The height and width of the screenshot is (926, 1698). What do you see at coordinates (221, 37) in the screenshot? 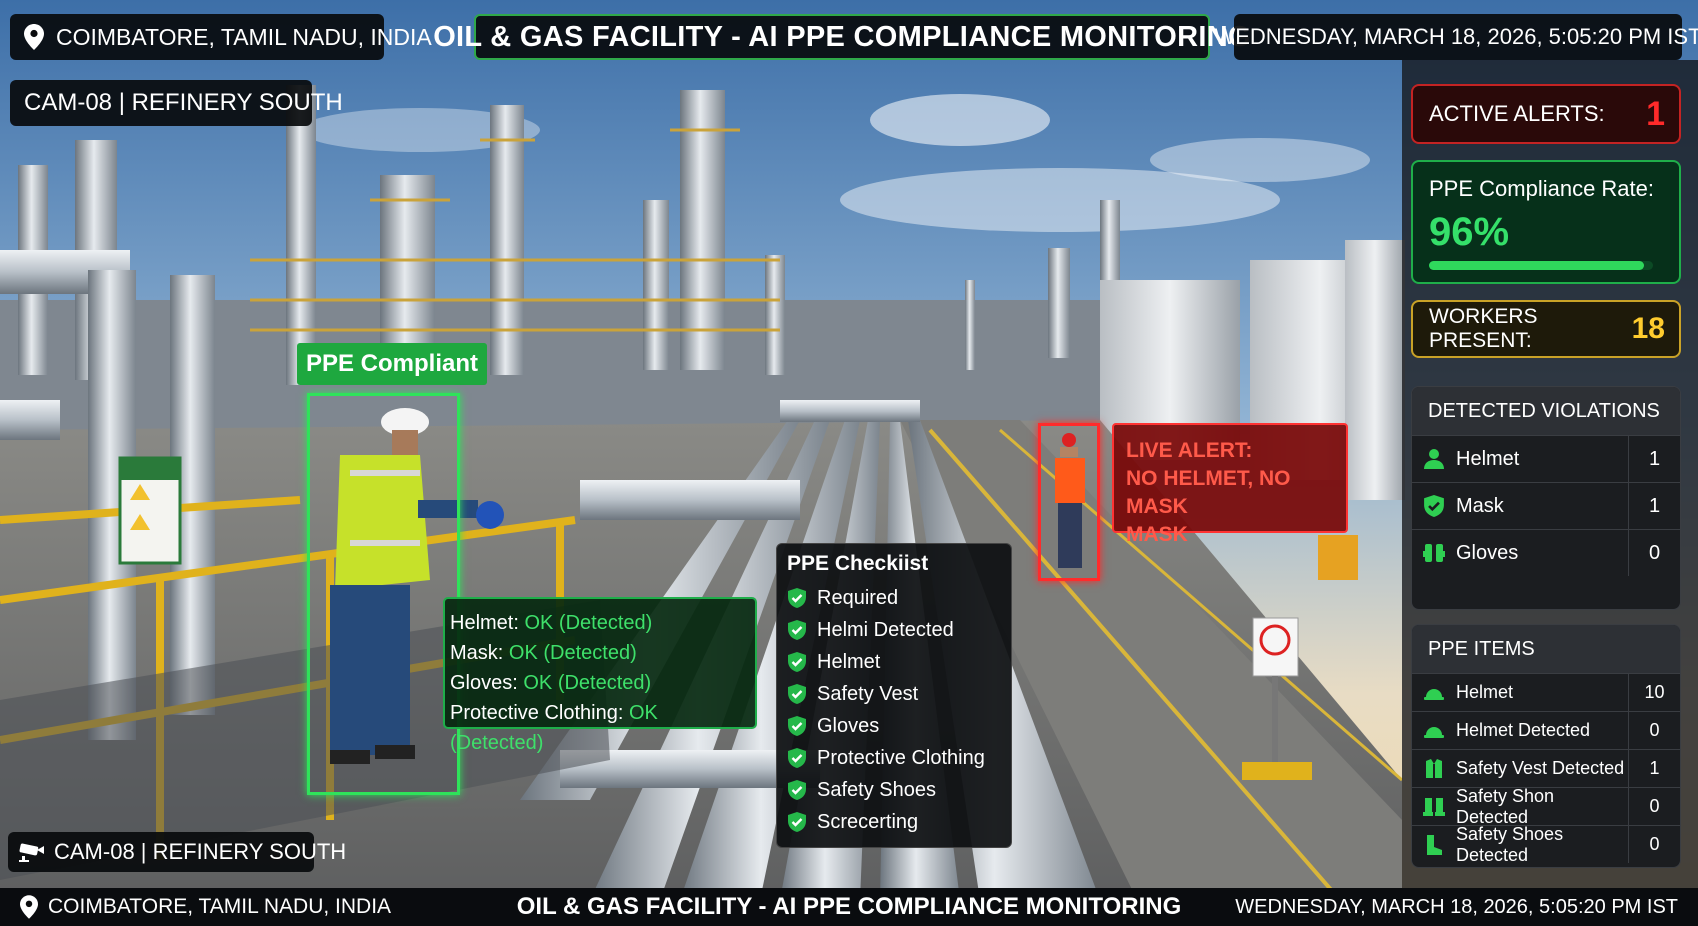
I see `location-label: COIMBATORE, TAMIL NADU, INDIA` at bounding box center [221, 37].